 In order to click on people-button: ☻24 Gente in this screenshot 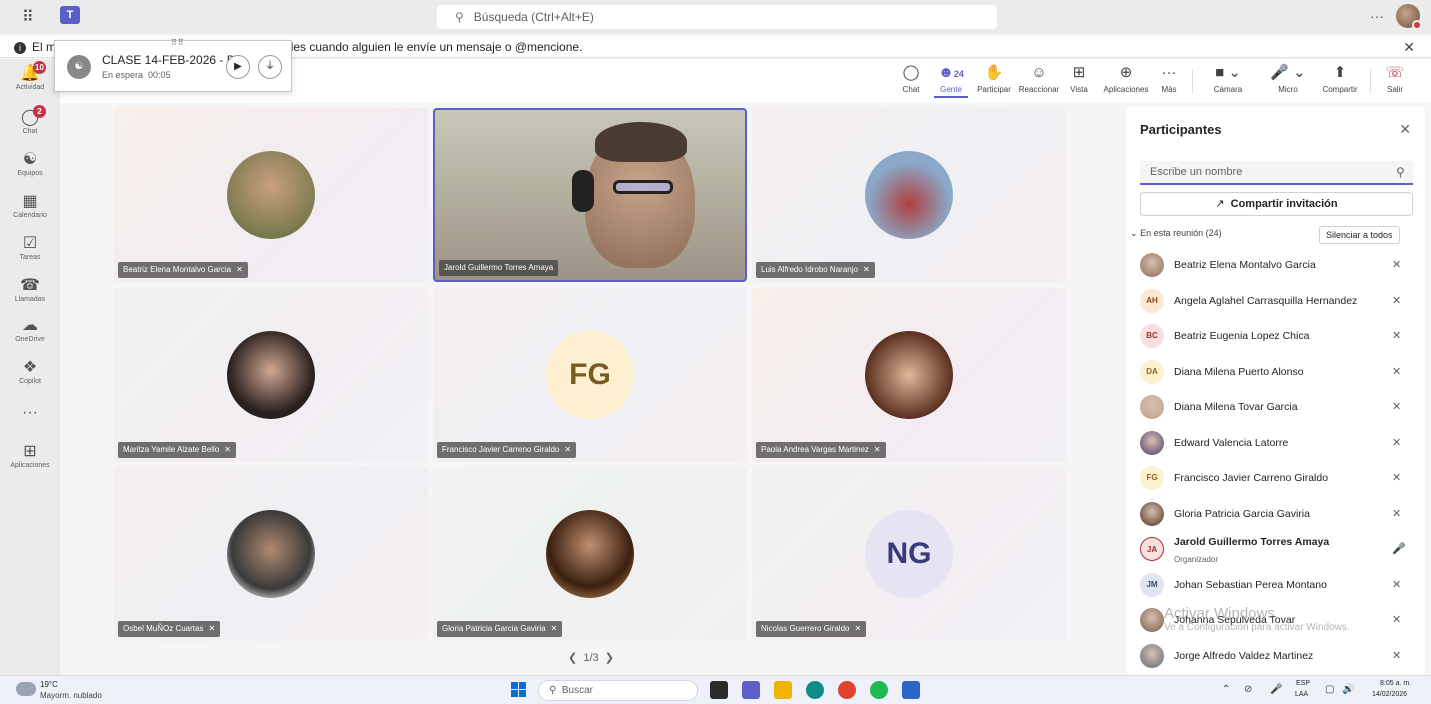, I will do `click(951, 80)`.